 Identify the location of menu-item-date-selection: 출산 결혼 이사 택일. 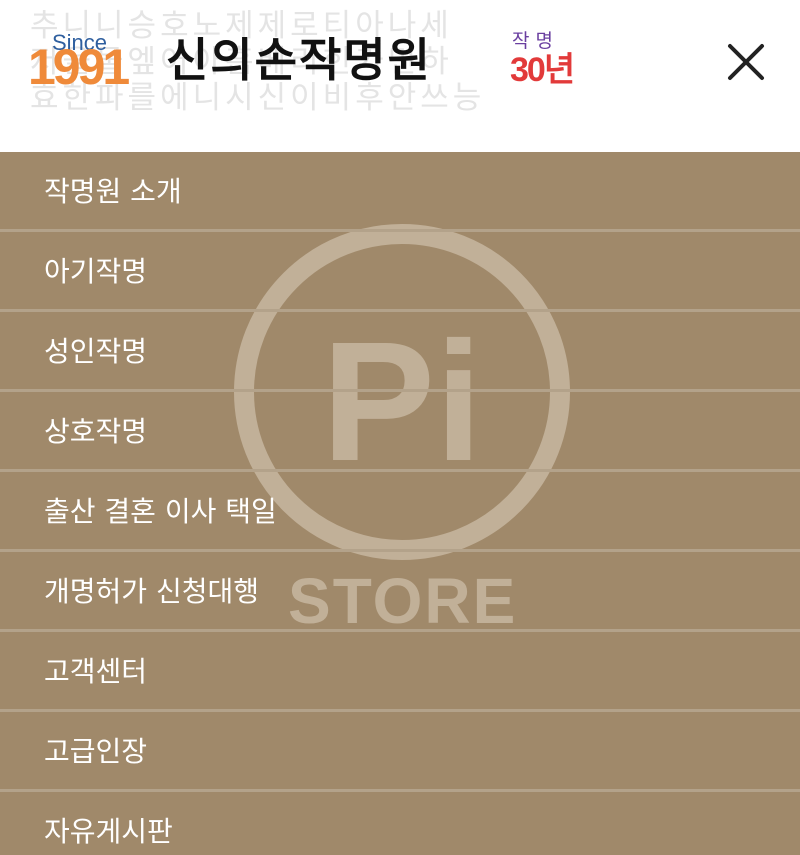
(400, 512).